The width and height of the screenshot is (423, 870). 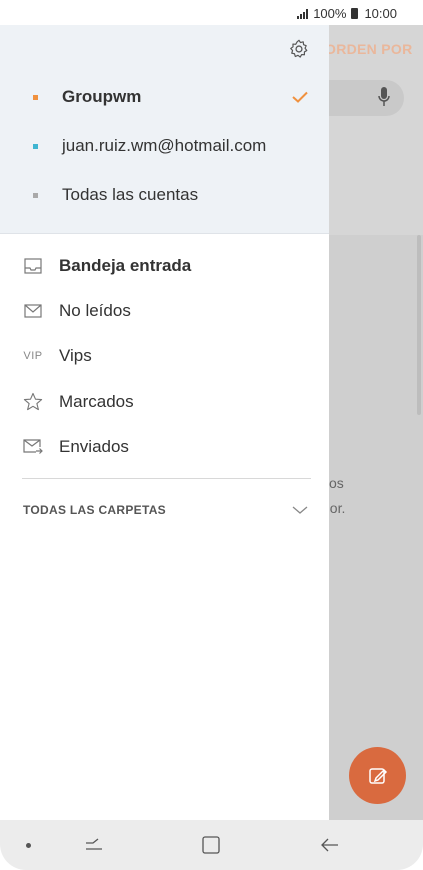 I want to click on menu-item-inbox: Bandeja entrada, so click(x=164, y=266).